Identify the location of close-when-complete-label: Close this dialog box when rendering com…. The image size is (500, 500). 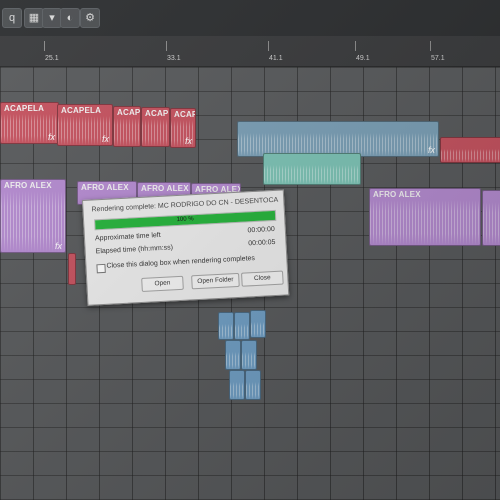
(181, 262).